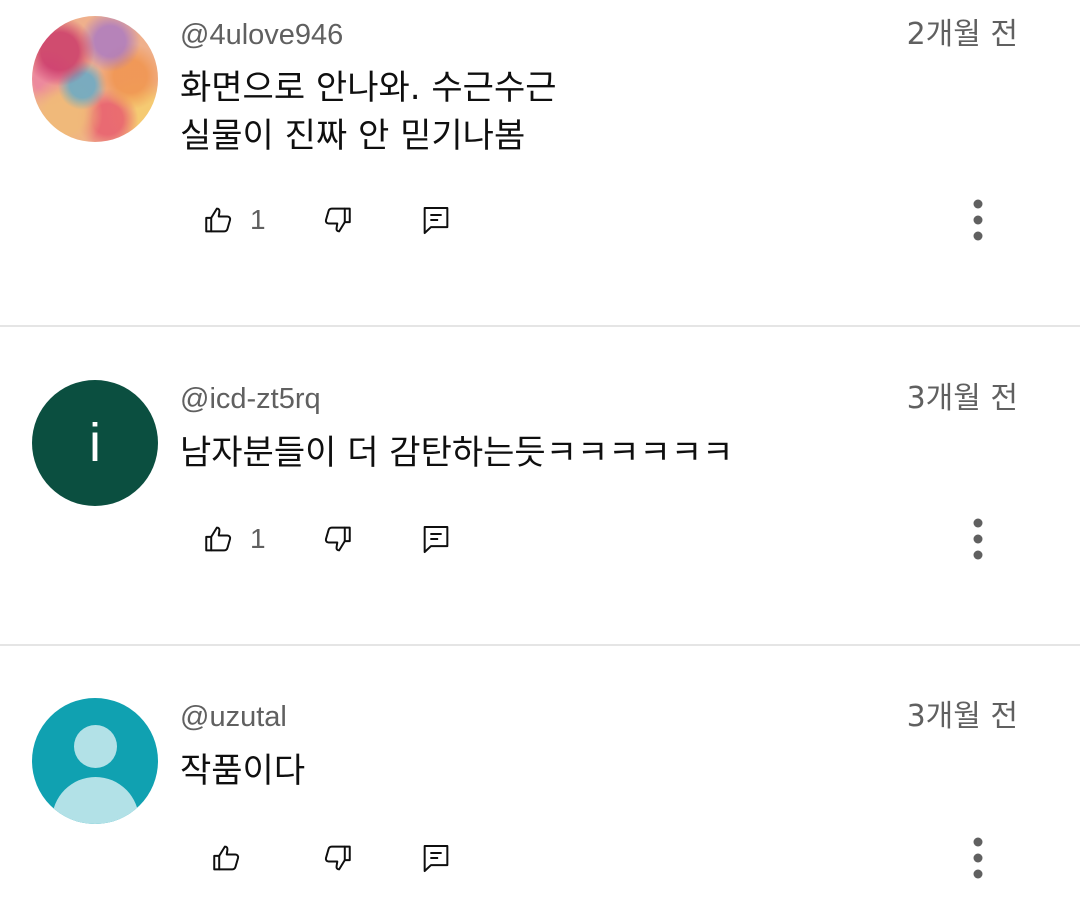 The width and height of the screenshot is (1080, 903). What do you see at coordinates (353, 136) in the screenshot?
I see `comment-text-line: 실물이 진짜 안 믿기나봄` at bounding box center [353, 136].